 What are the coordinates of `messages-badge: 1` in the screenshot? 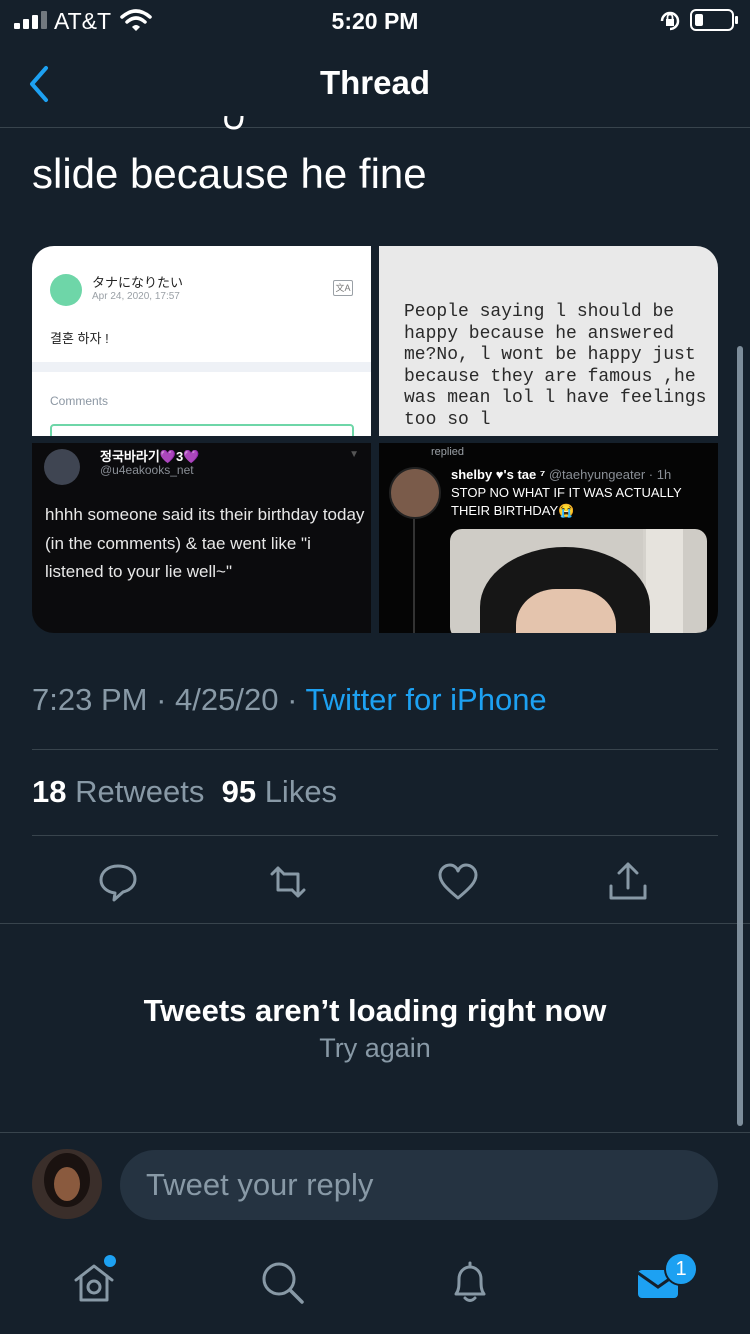 It's located at (681, 1269).